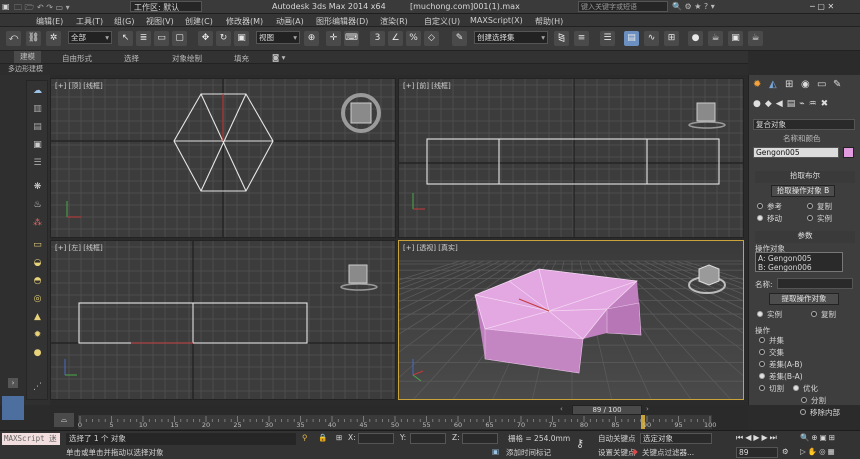  What do you see at coordinates (223, 158) in the screenshot?
I see `viewport-top: [+] [顶] [线框]` at bounding box center [223, 158].